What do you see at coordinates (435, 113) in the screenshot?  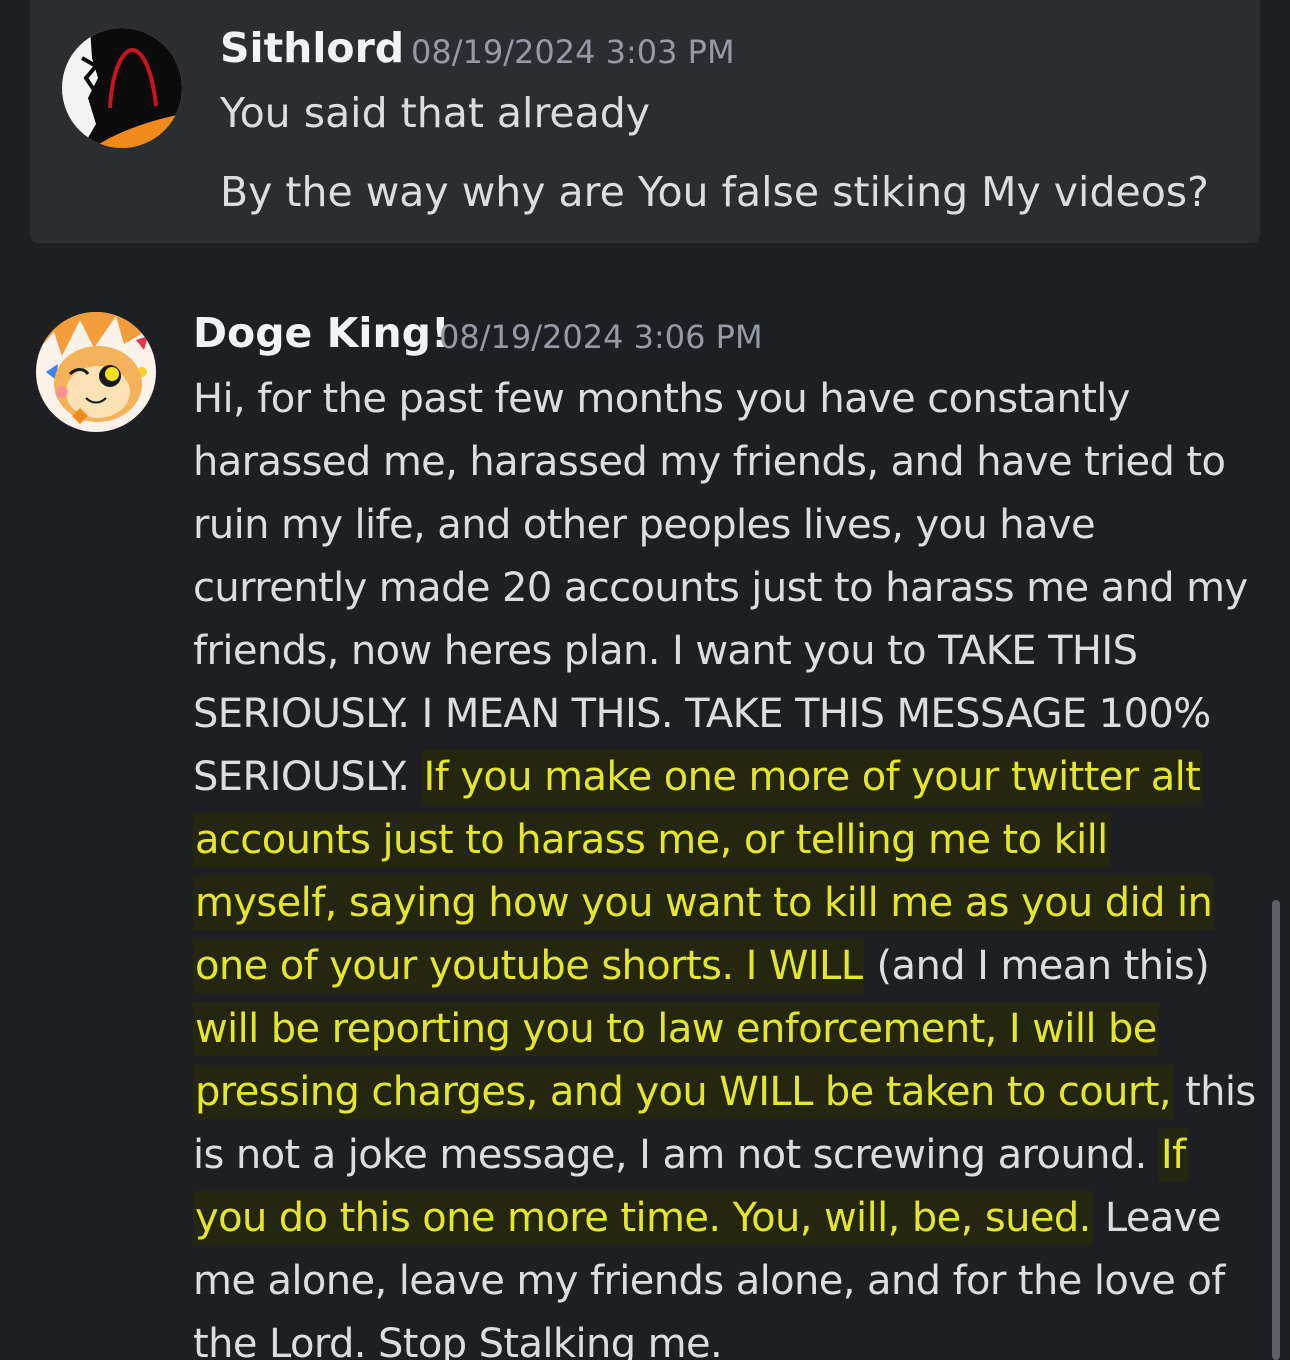 I see `message-text: You said that already` at bounding box center [435, 113].